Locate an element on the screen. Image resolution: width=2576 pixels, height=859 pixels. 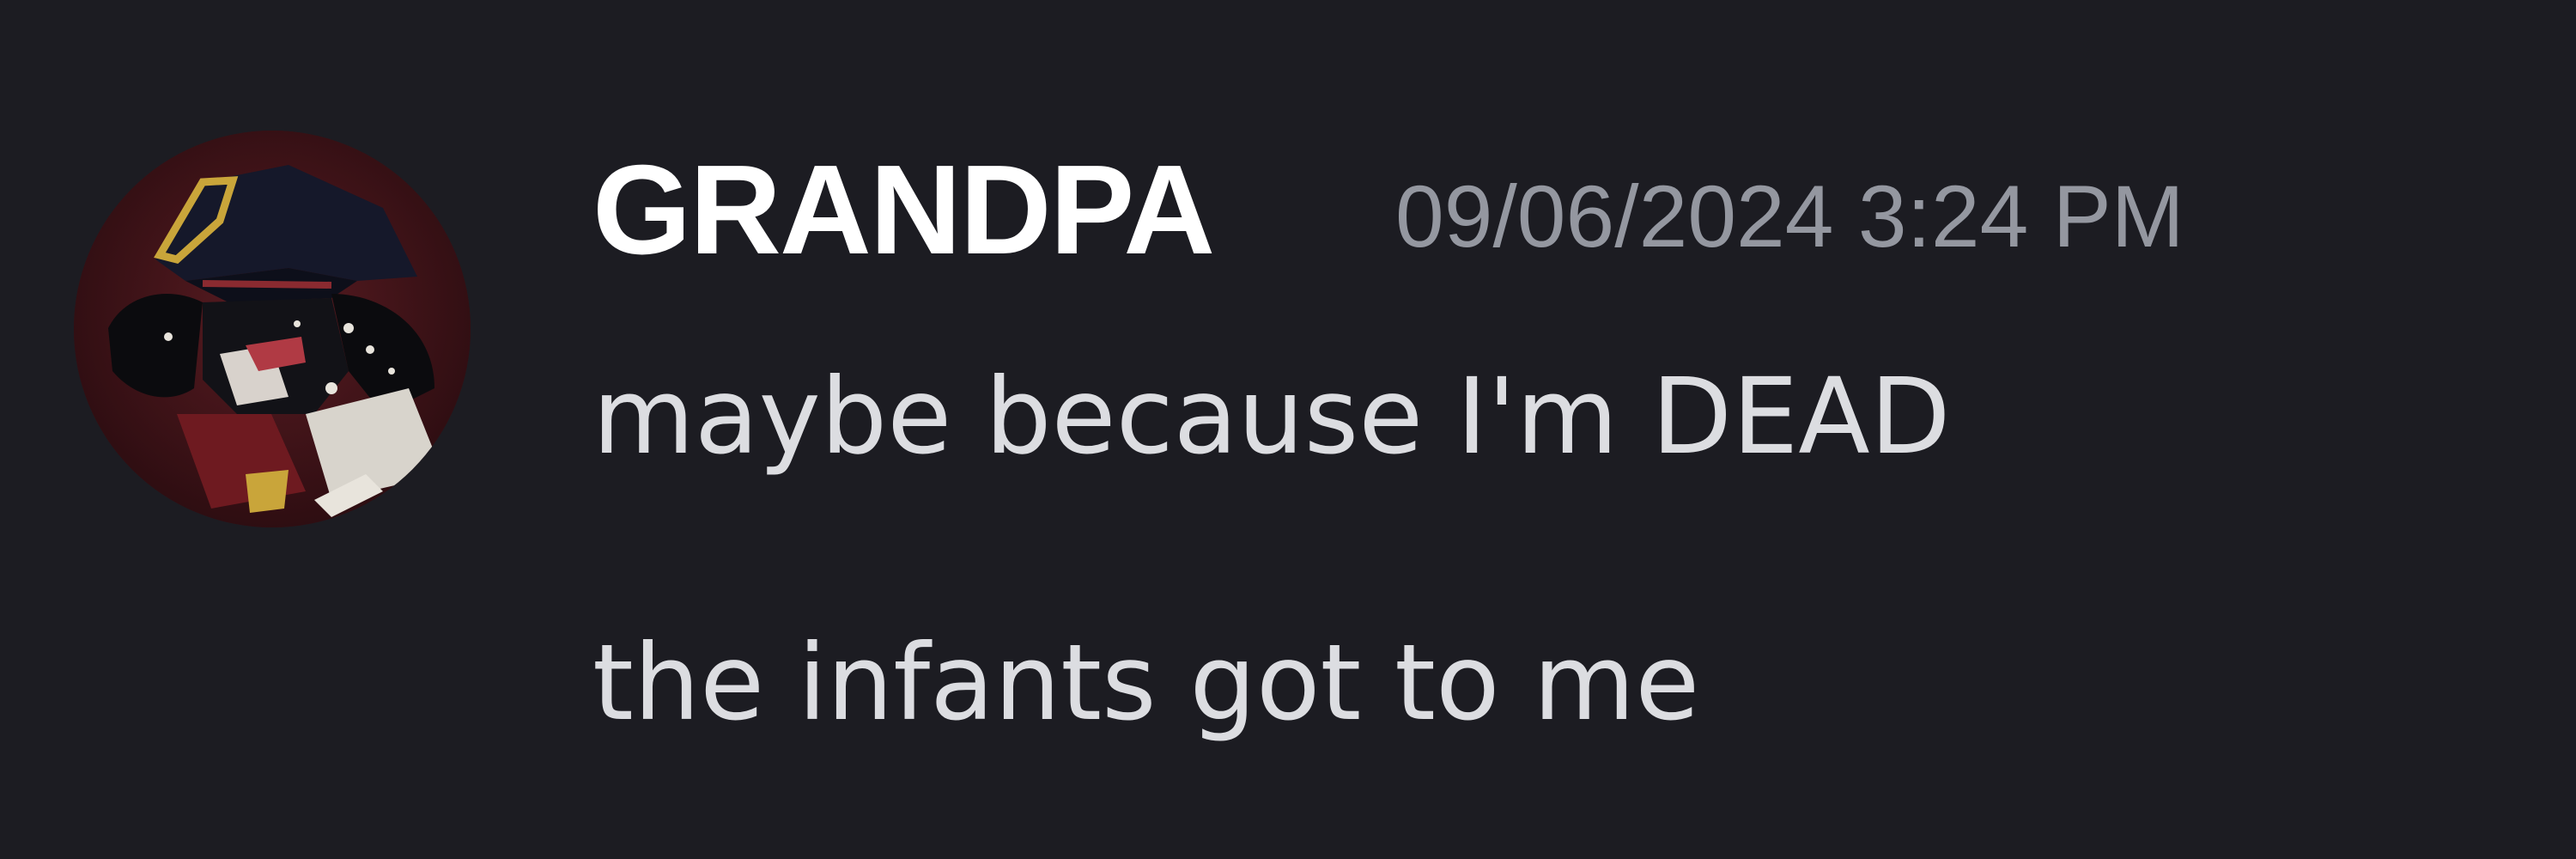
avatar-image-icon is located at coordinates (272, 329).